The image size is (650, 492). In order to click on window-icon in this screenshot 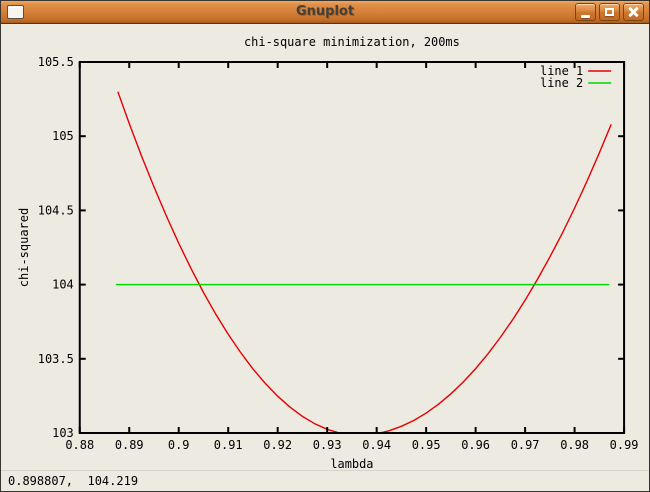, I will do `click(15, 12)`.